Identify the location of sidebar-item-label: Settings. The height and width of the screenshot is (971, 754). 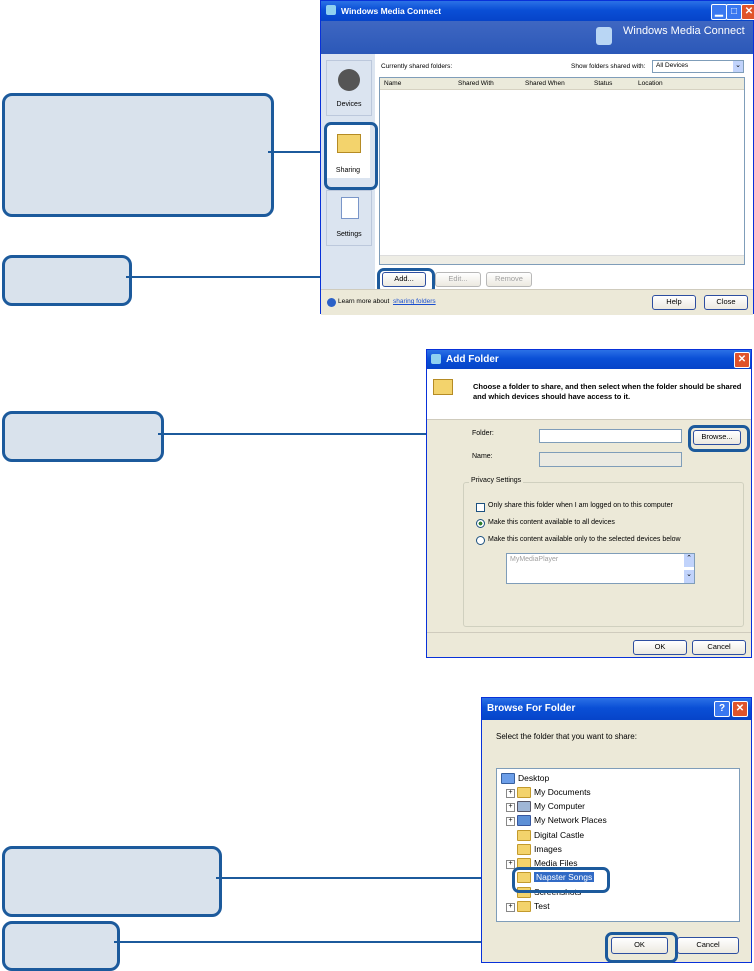
(349, 234).